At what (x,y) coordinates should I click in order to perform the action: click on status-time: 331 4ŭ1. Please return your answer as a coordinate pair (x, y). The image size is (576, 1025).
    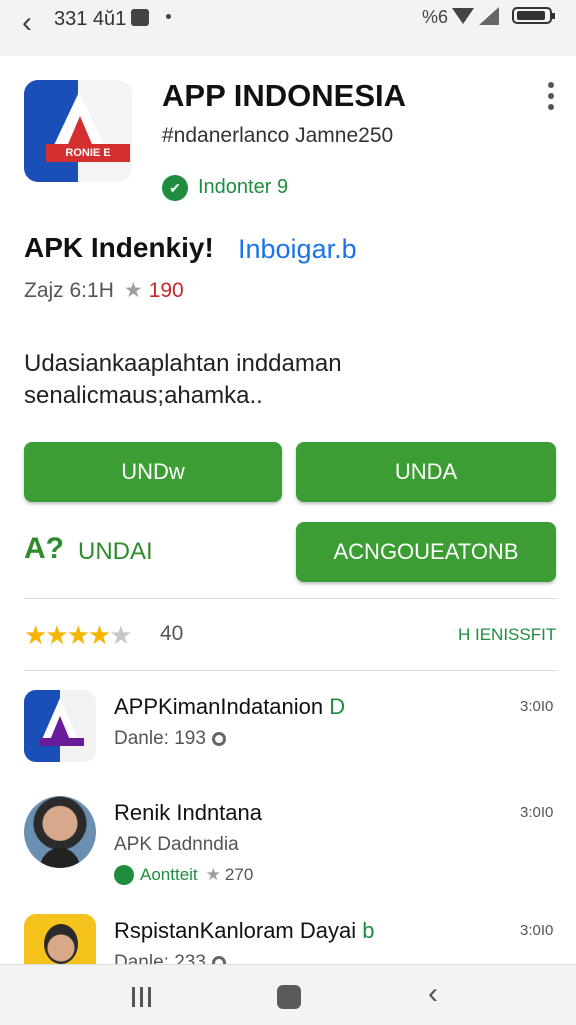
    Looking at the image, I should click on (90, 19).